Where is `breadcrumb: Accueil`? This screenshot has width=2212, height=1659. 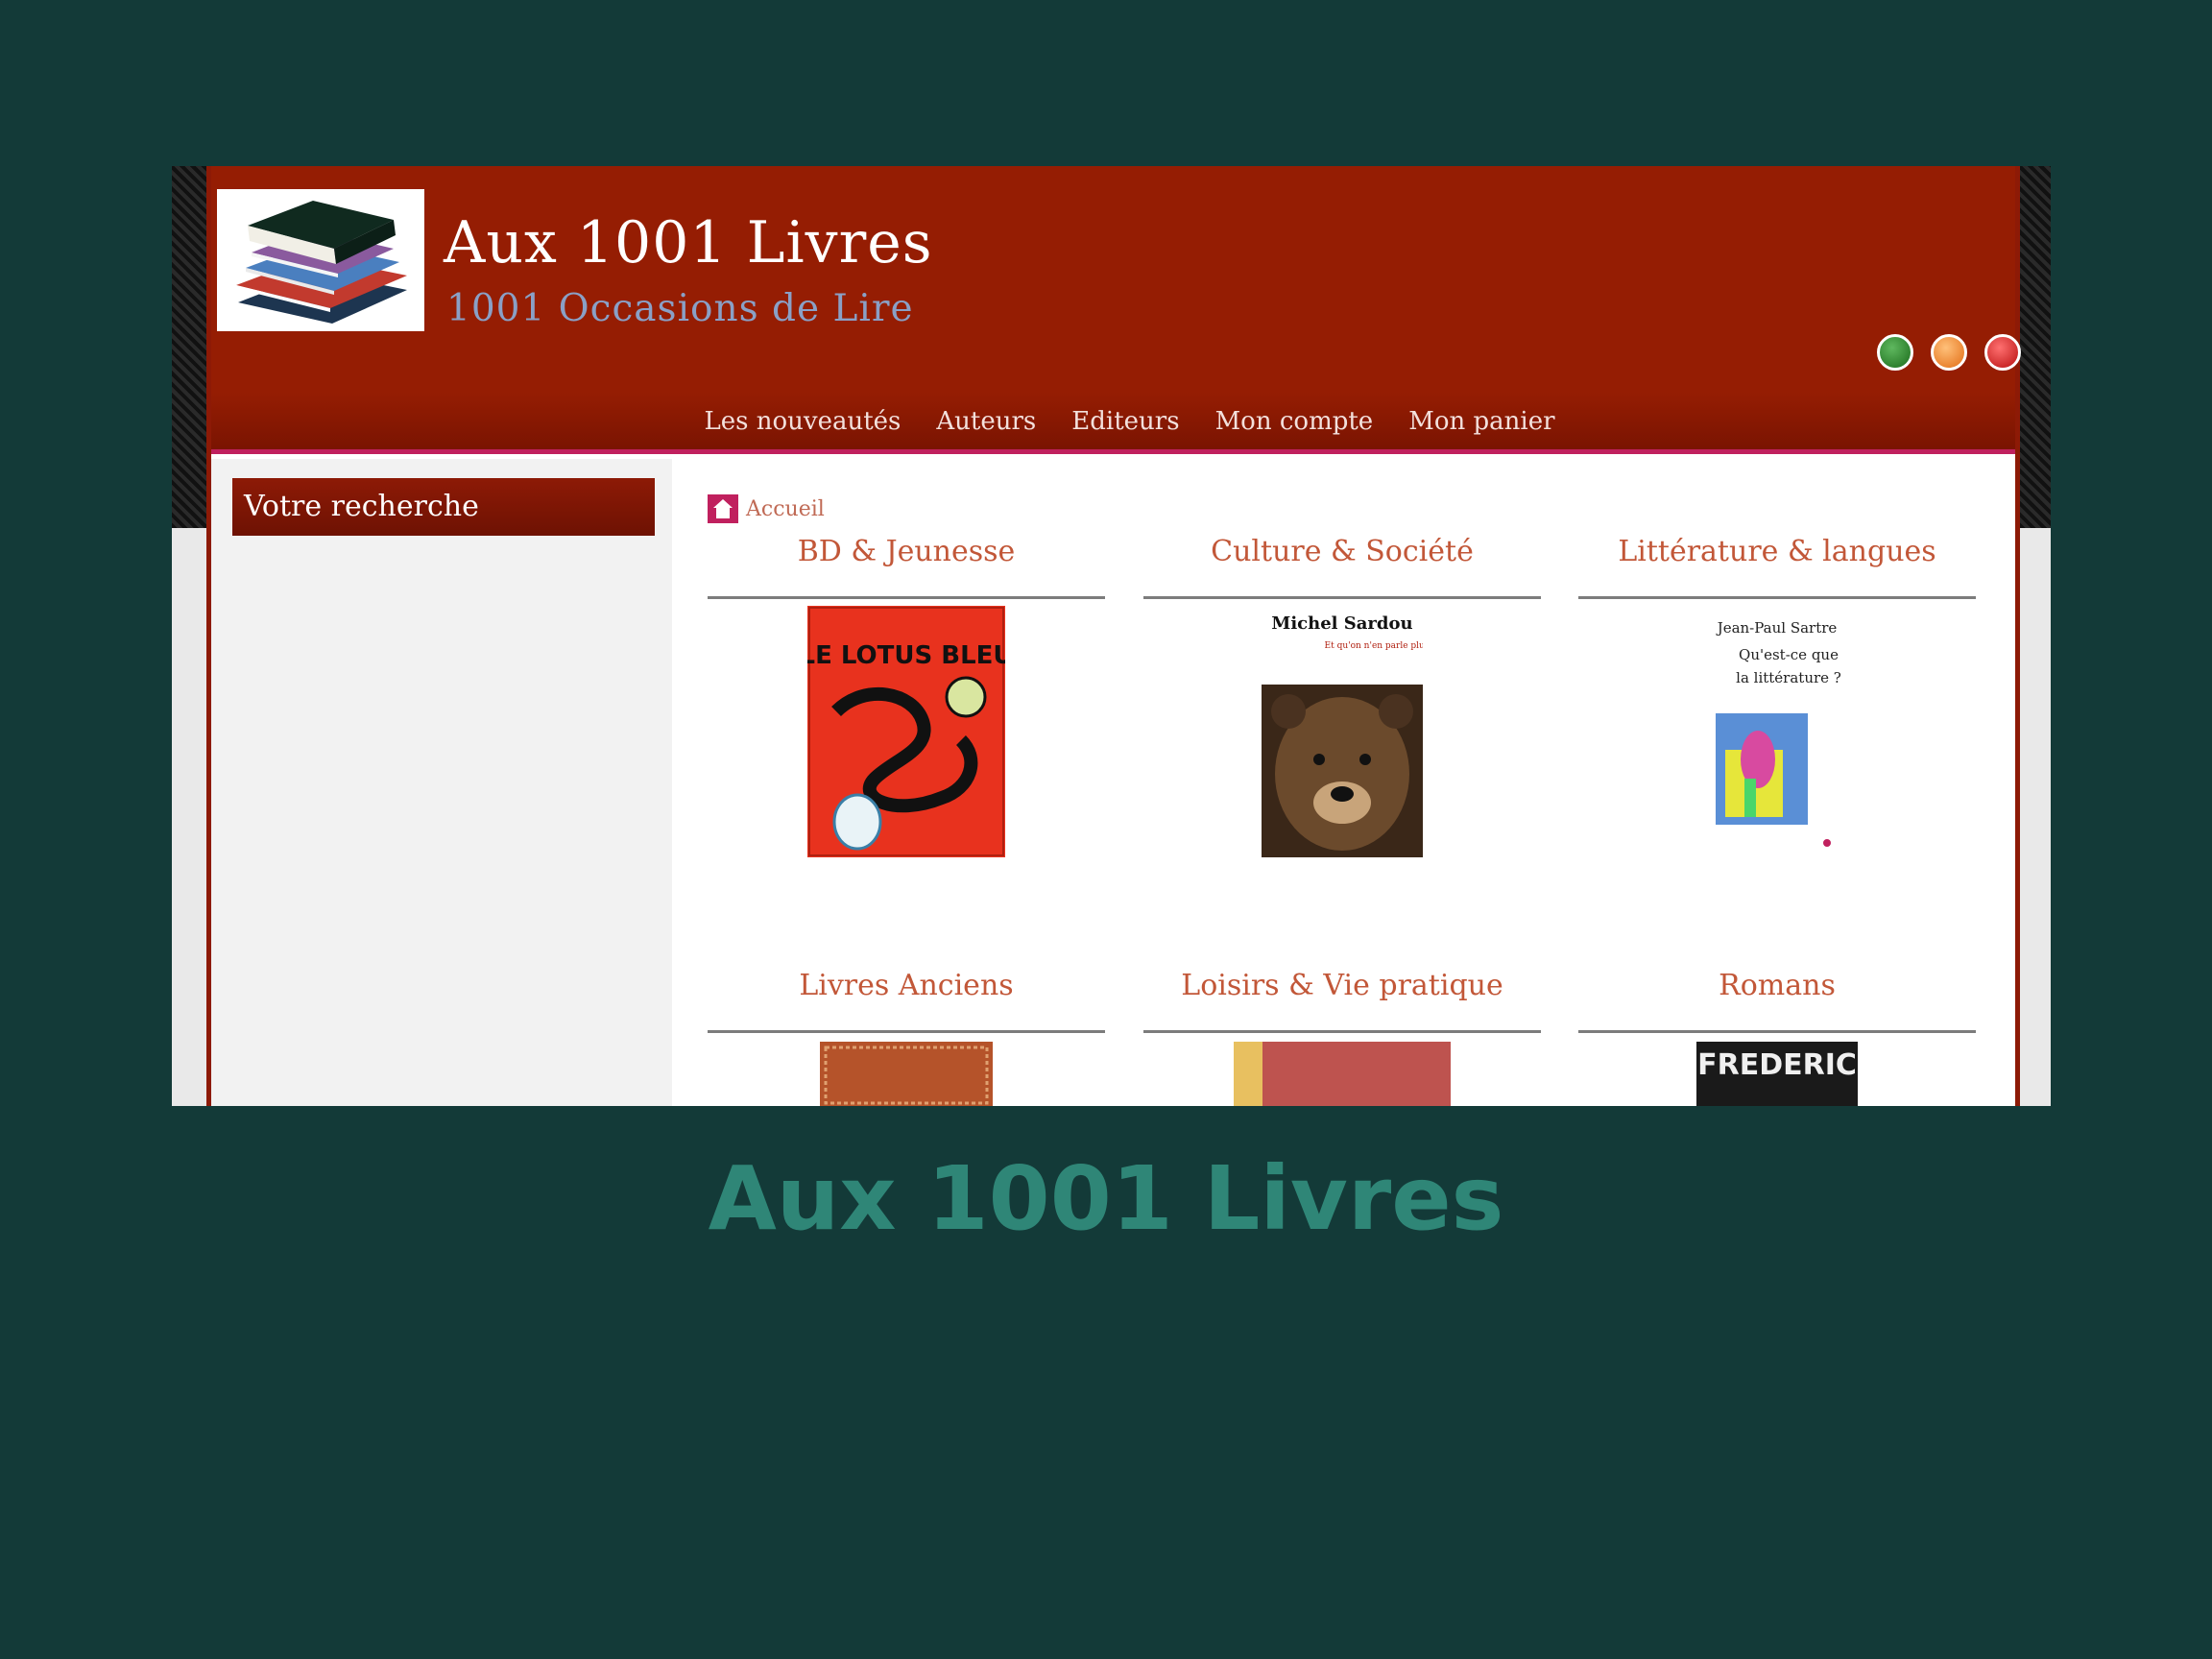
breadcrumb: Accueil is located at coordinates (767, 509).